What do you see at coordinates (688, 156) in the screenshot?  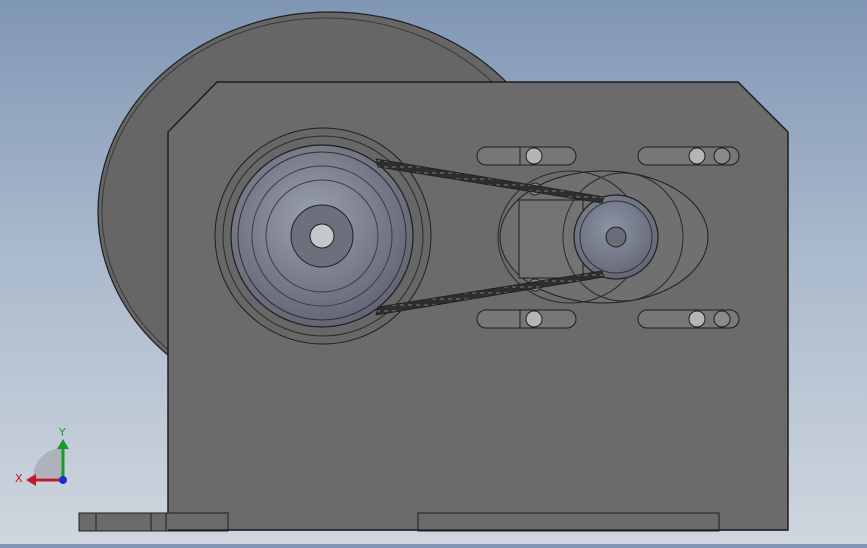 I see `adjust-slot-top-right` at bounding box center [688, 156].